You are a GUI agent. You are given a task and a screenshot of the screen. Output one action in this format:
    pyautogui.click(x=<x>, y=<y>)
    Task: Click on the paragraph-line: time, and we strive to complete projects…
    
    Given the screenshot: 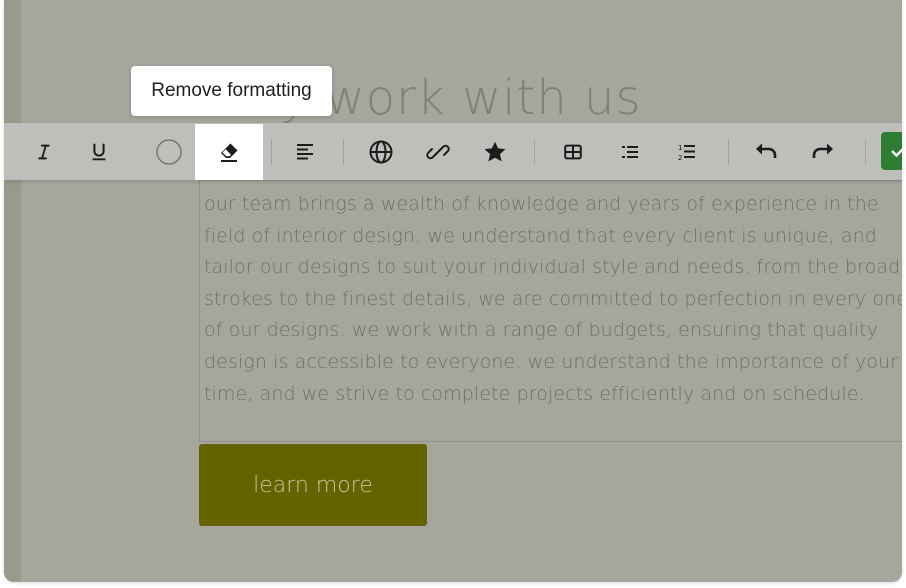 What is the action you would take?
    pyautogui.click(x=534, y=393)
    